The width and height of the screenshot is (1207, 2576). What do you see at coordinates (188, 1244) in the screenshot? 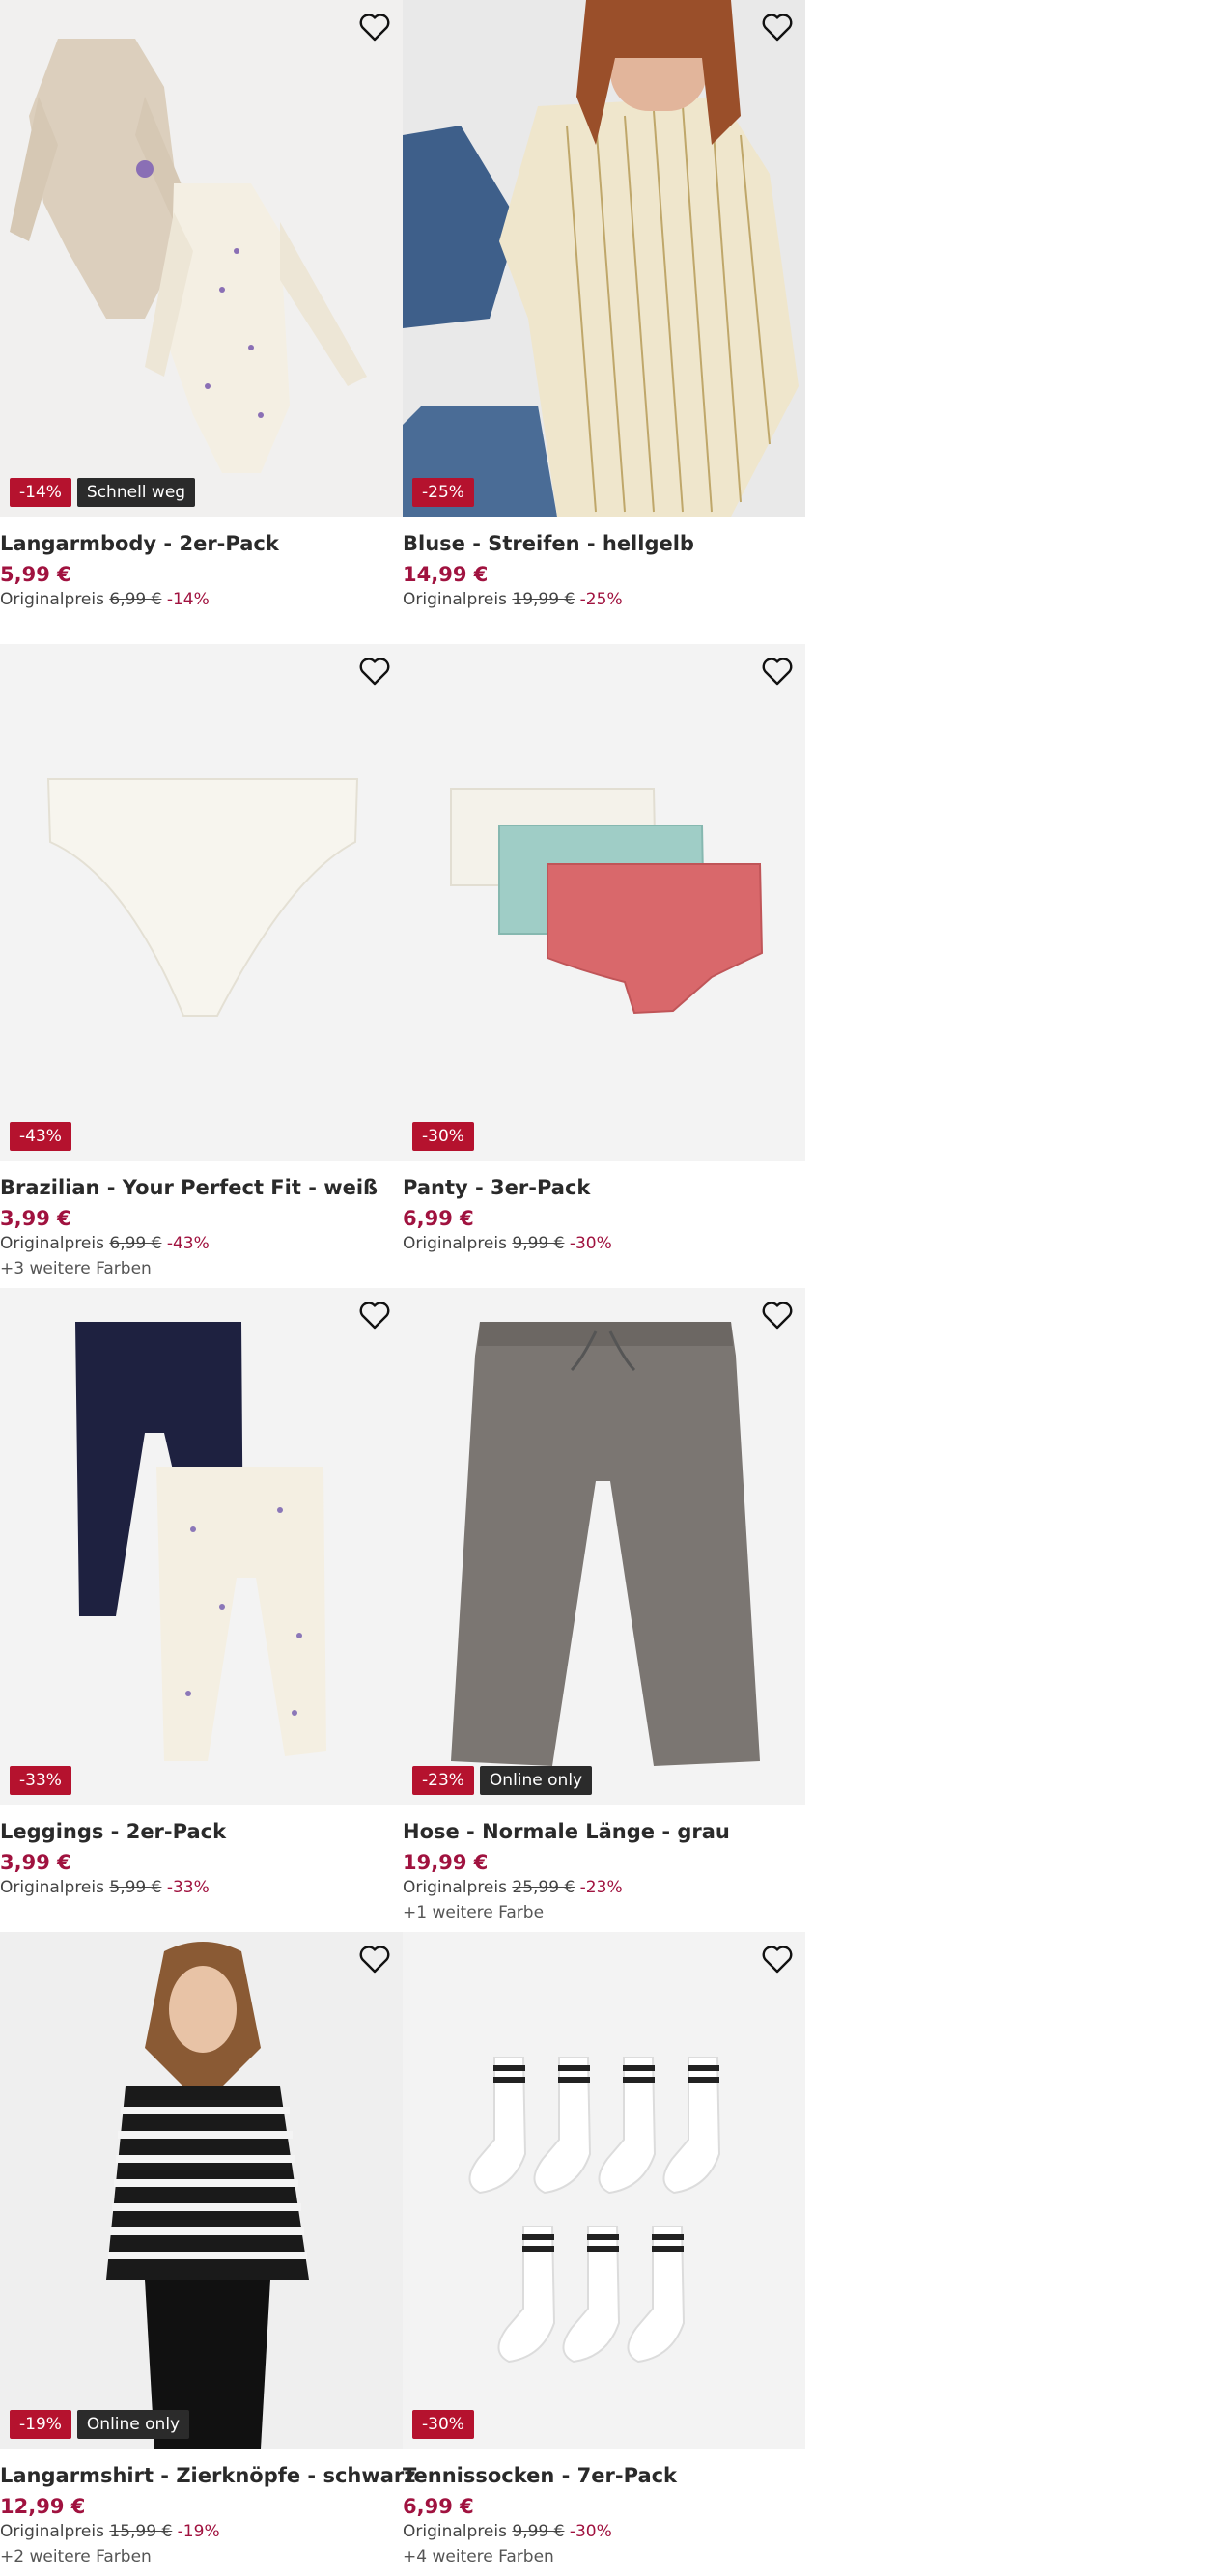
I see `discount-percent: -43%` at bounding box center [188, 1244].